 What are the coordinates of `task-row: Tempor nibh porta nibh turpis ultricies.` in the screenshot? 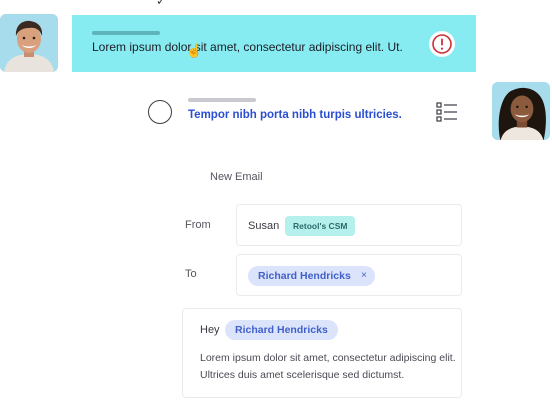 It's located at (304, 113).